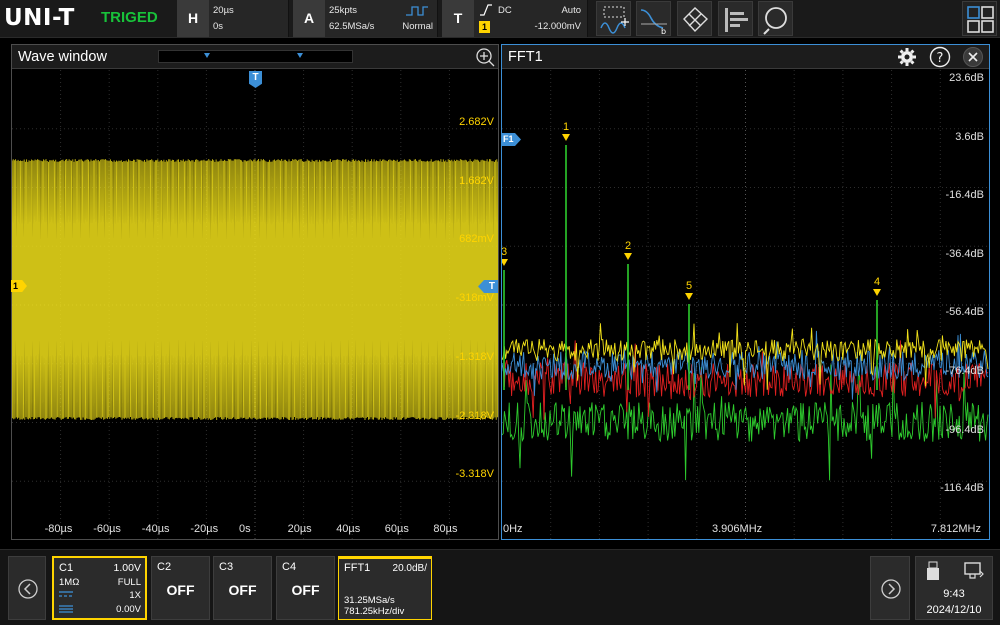 The width and height of the screenshot is (1000, 625). Describe the element at coordinates (566, 127) in the screenshot. I see `peak-marker-label: 1` at that location.